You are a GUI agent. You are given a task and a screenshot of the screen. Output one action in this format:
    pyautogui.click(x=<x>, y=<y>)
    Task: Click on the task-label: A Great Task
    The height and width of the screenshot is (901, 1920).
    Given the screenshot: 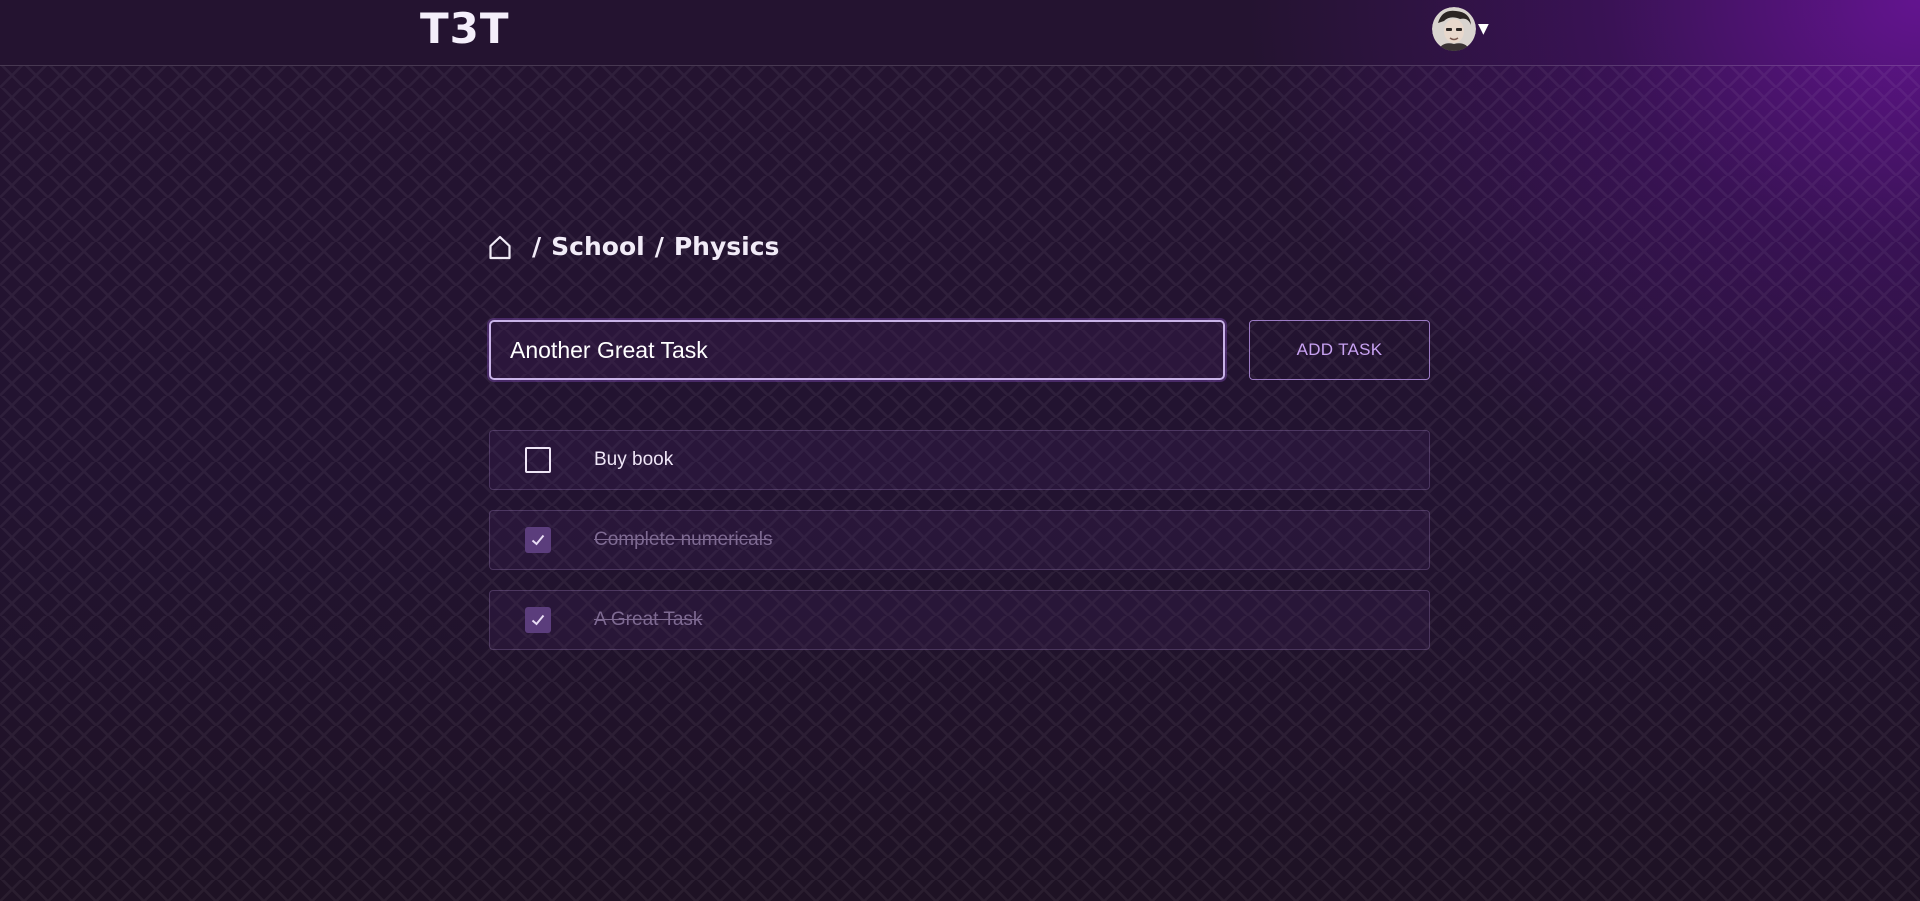 What is the action you would take?
    pyautogui.click(x=648, y=619)
    